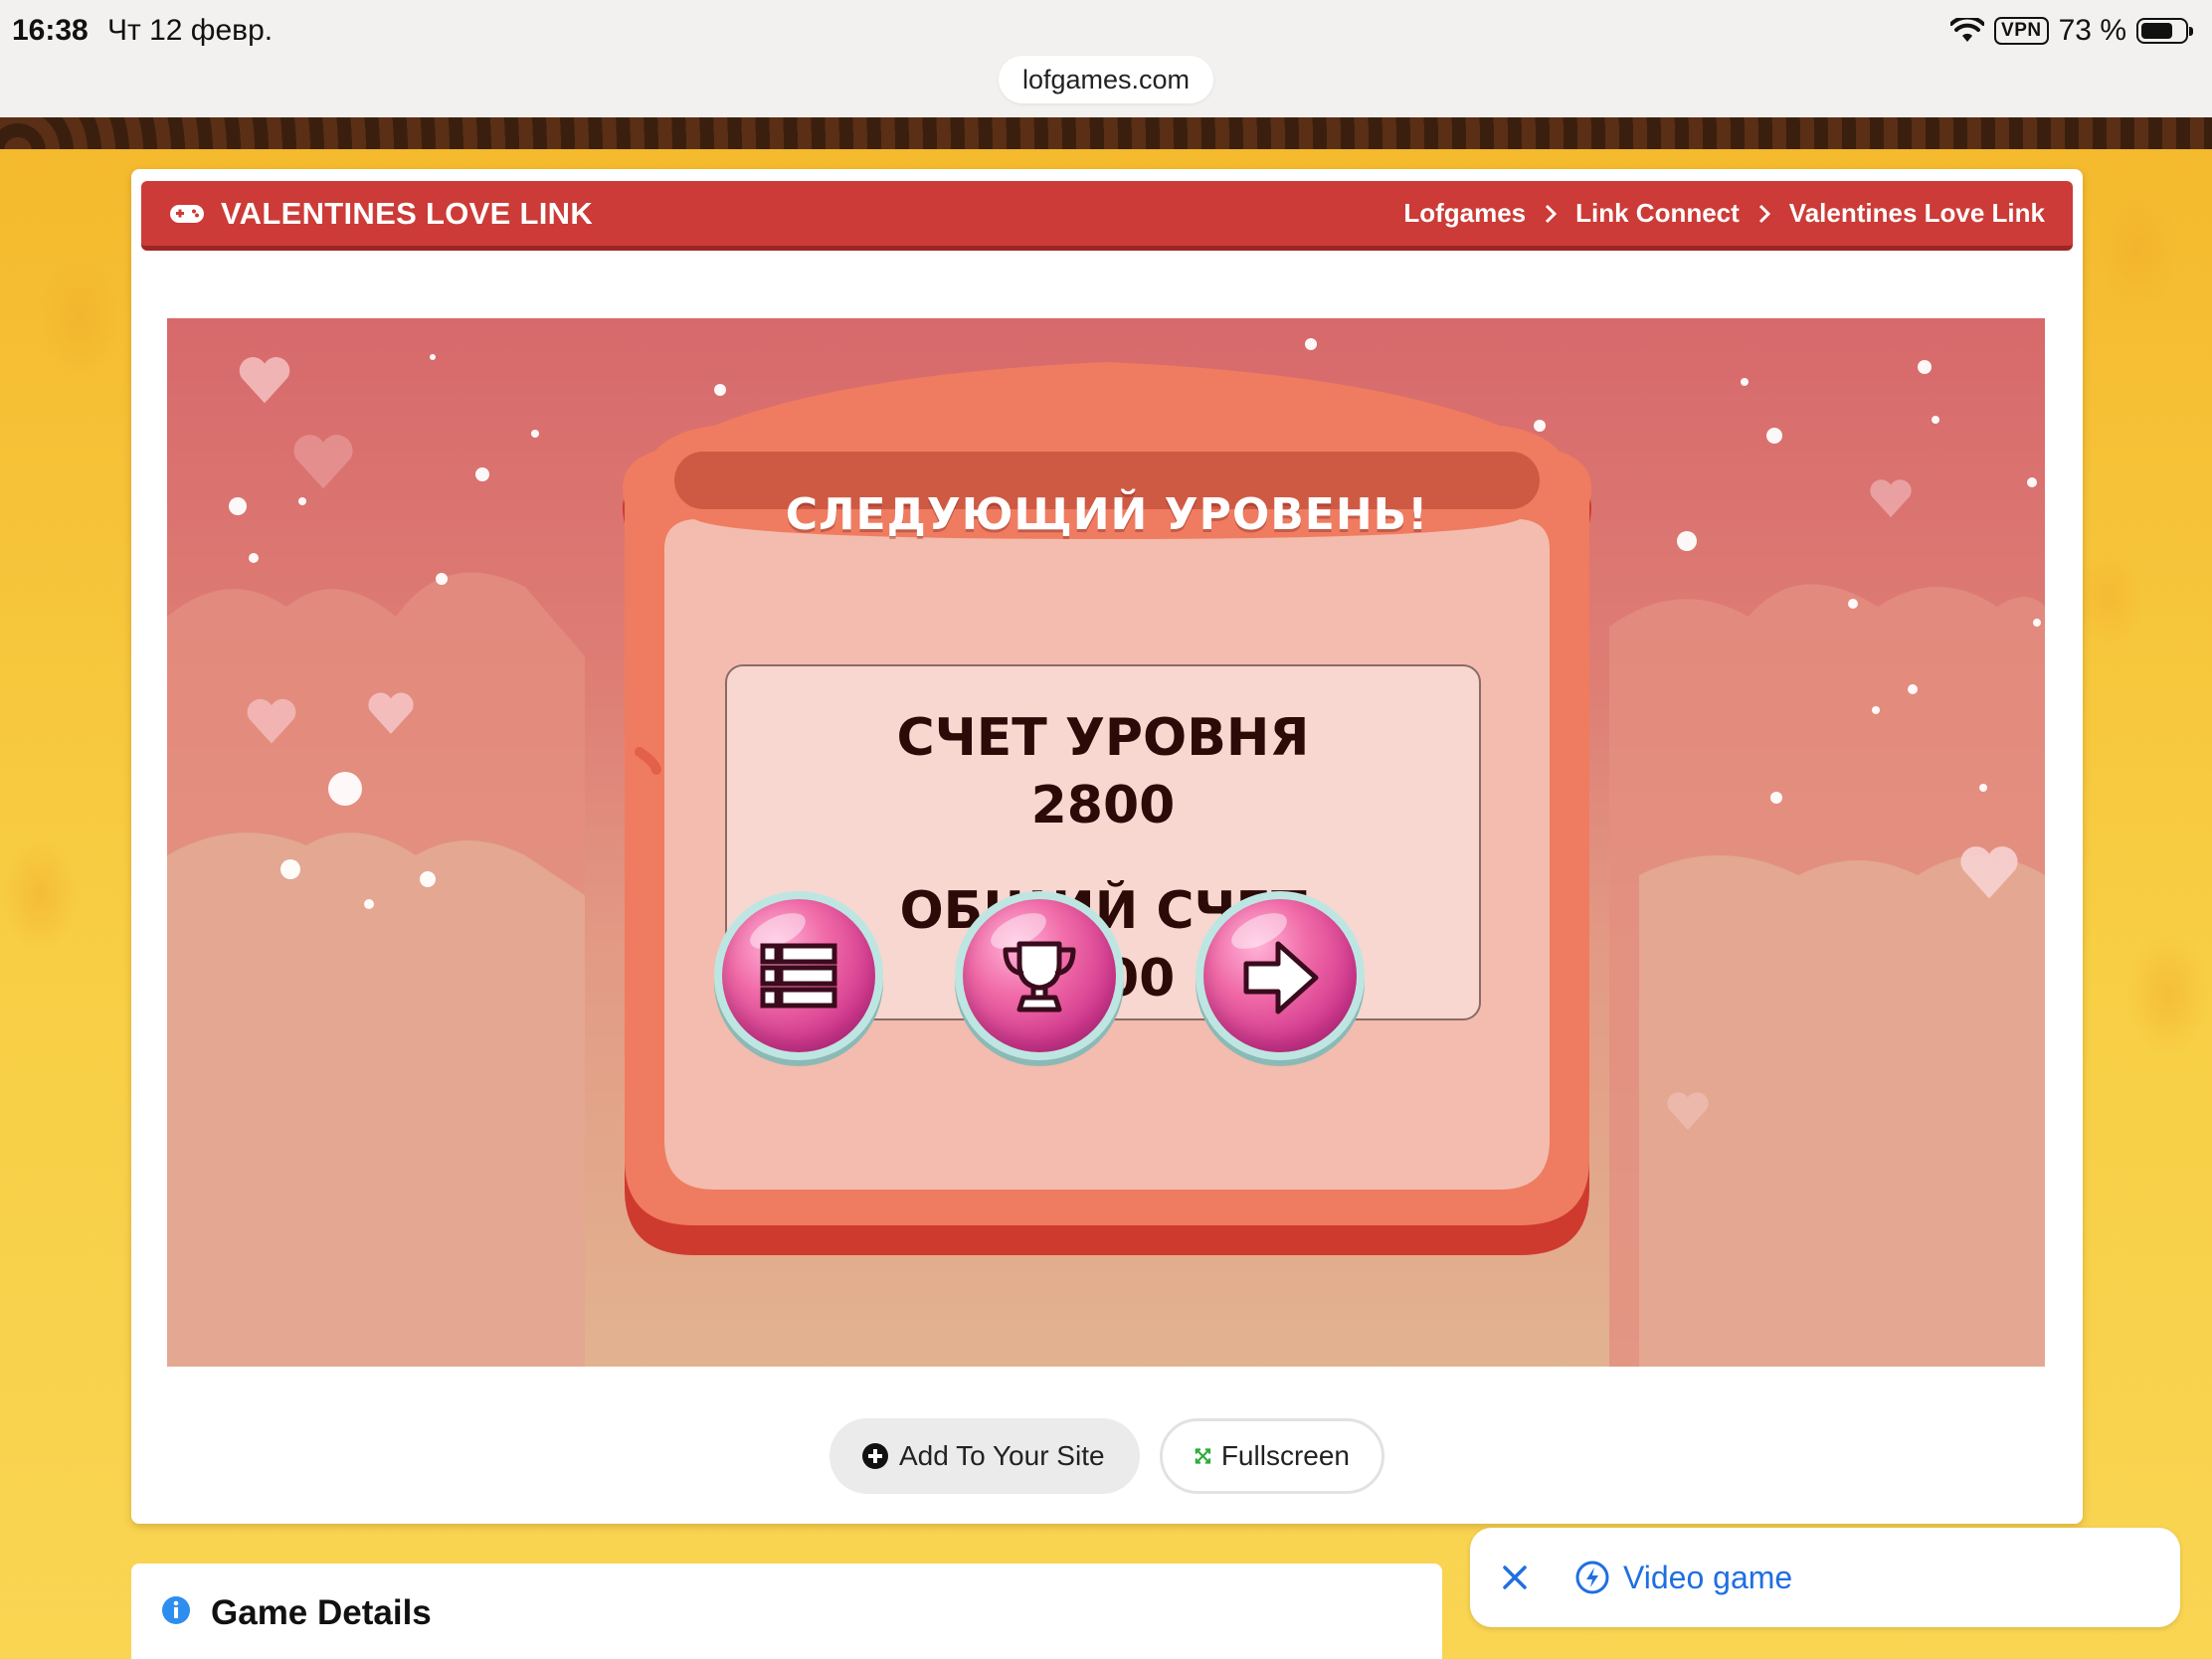 The image size is (2212, 1659). What do you see at coordinates (2092, 30) in the screenshot?
I see `battery-percent: 73 %` at bounding box center [2092, 30].